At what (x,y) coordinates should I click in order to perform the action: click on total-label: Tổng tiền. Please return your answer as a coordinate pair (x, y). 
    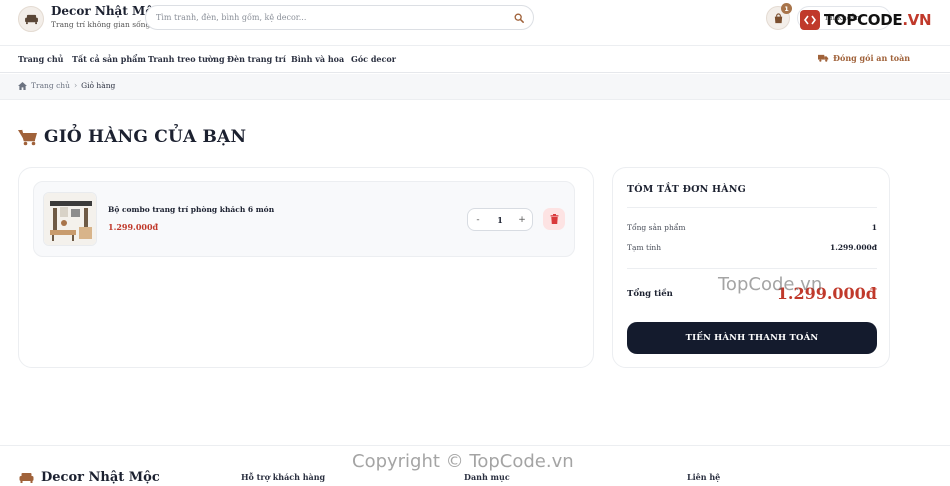
    Looking at the image, I should click on (650, 293).